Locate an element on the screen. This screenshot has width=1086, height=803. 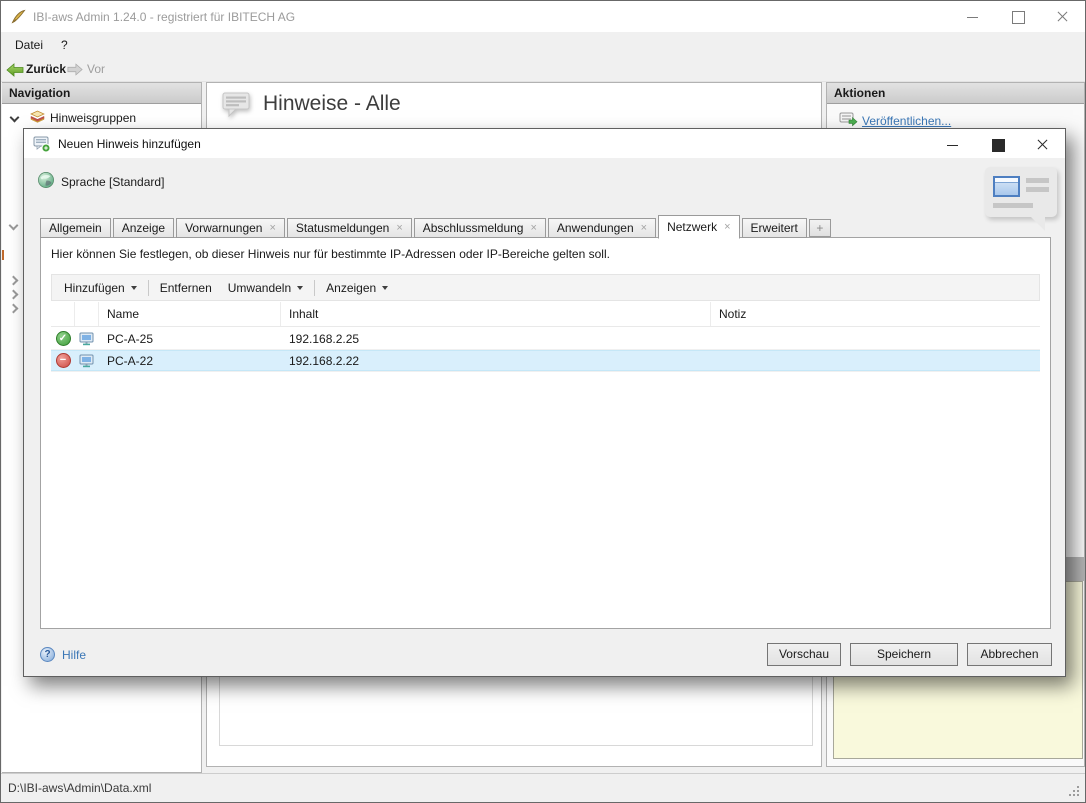
resize-grip-icon is located at coordinates (1075, 792).